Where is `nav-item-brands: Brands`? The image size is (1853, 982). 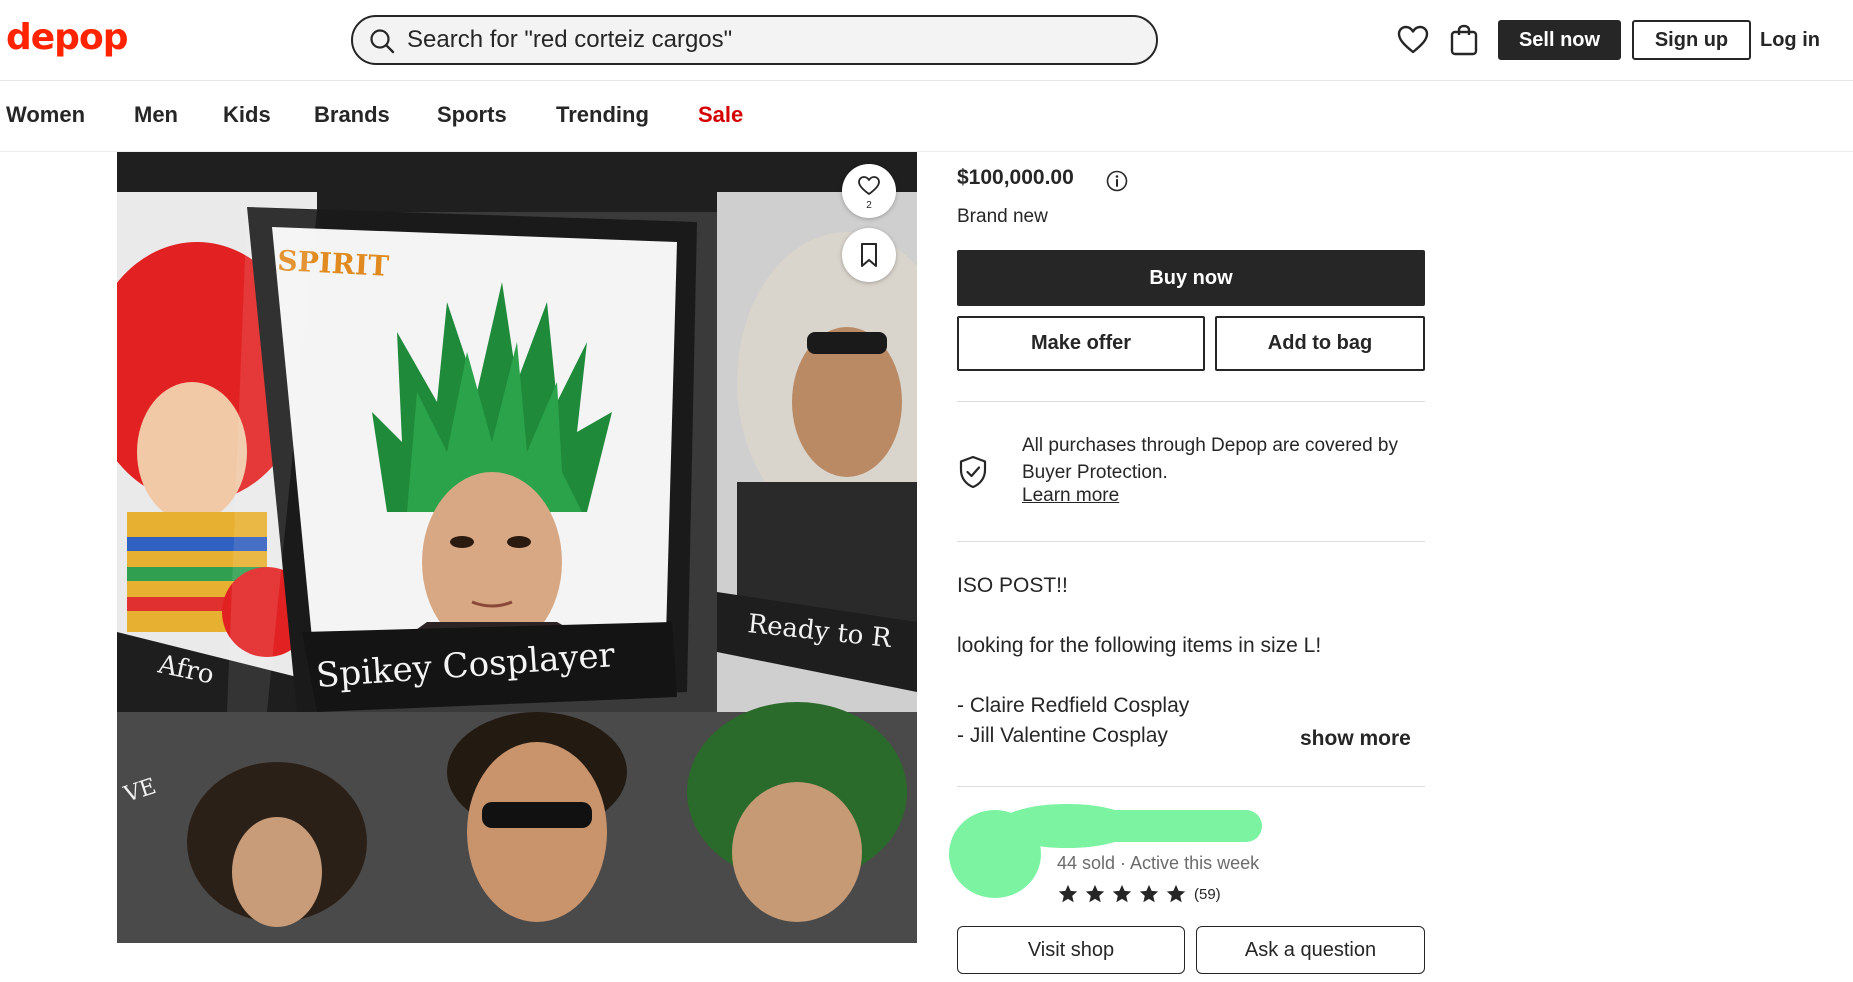 nav-item-brands: Brands is located at coordinates (352, 115).